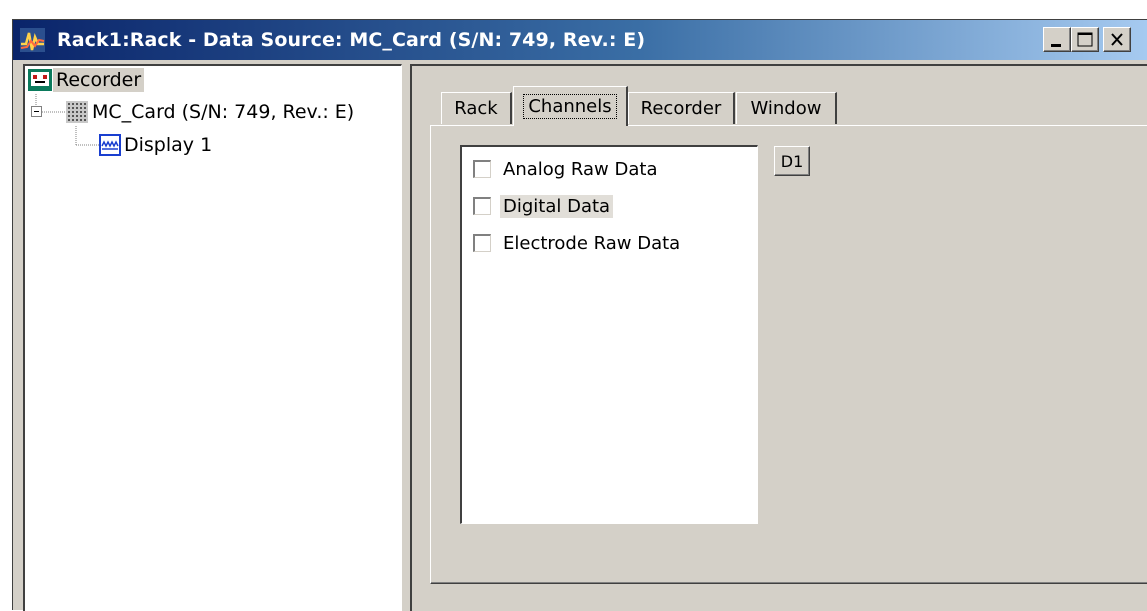 The height and width of the screenshot is (611, 1147). Describe the element at coordinates (168, 145) in the screenshot. I see `tree-item-label: Display 1` at that location.